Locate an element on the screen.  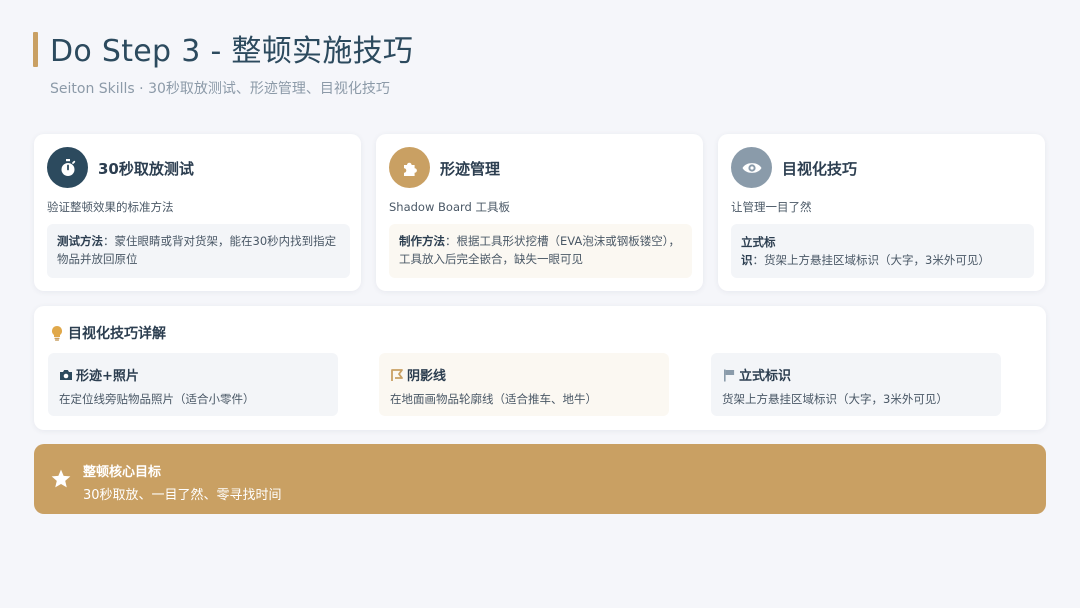
detail-text: ：货架上方悬挂区域标识（大字，3米外可见） is located at coordinates (871, 260).